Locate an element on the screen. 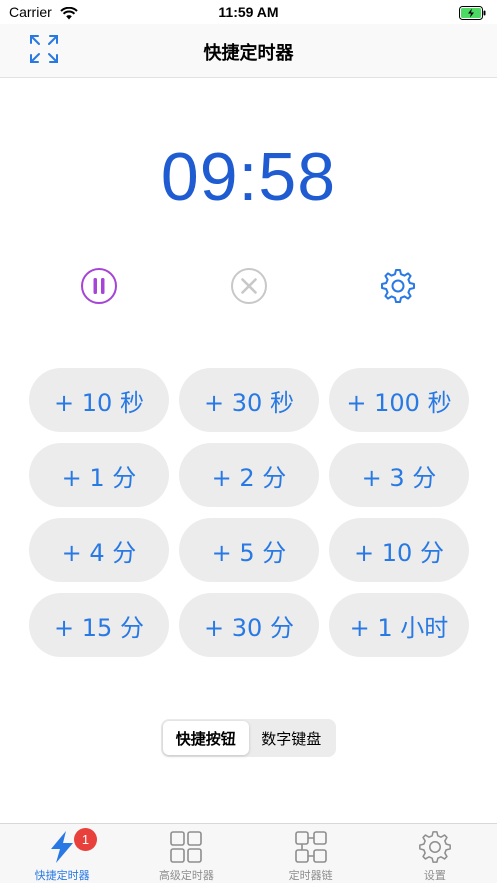 The width and height of the screenshot is (497, 883). tab-label: 定时器链 is located at coordinates (310, 875).